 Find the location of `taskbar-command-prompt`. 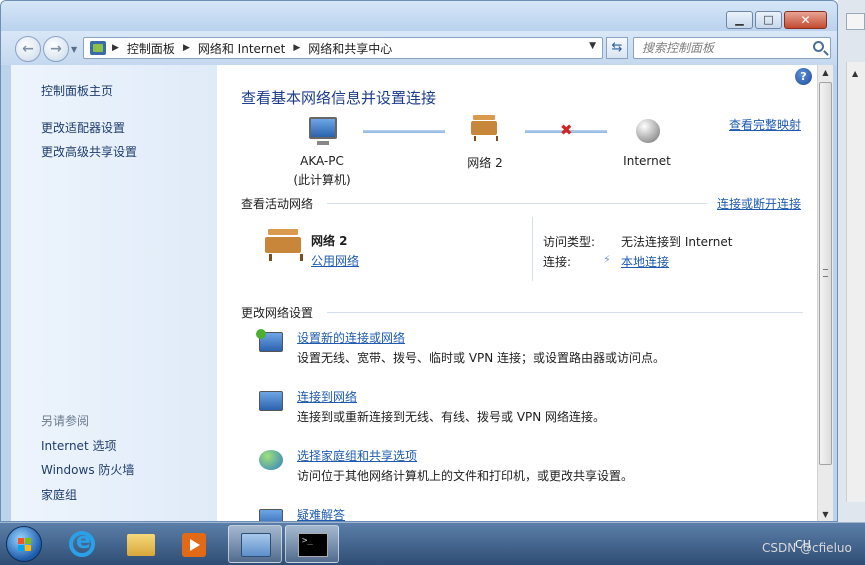

taskbar-command-prompt is located at coordinates (312, 544).